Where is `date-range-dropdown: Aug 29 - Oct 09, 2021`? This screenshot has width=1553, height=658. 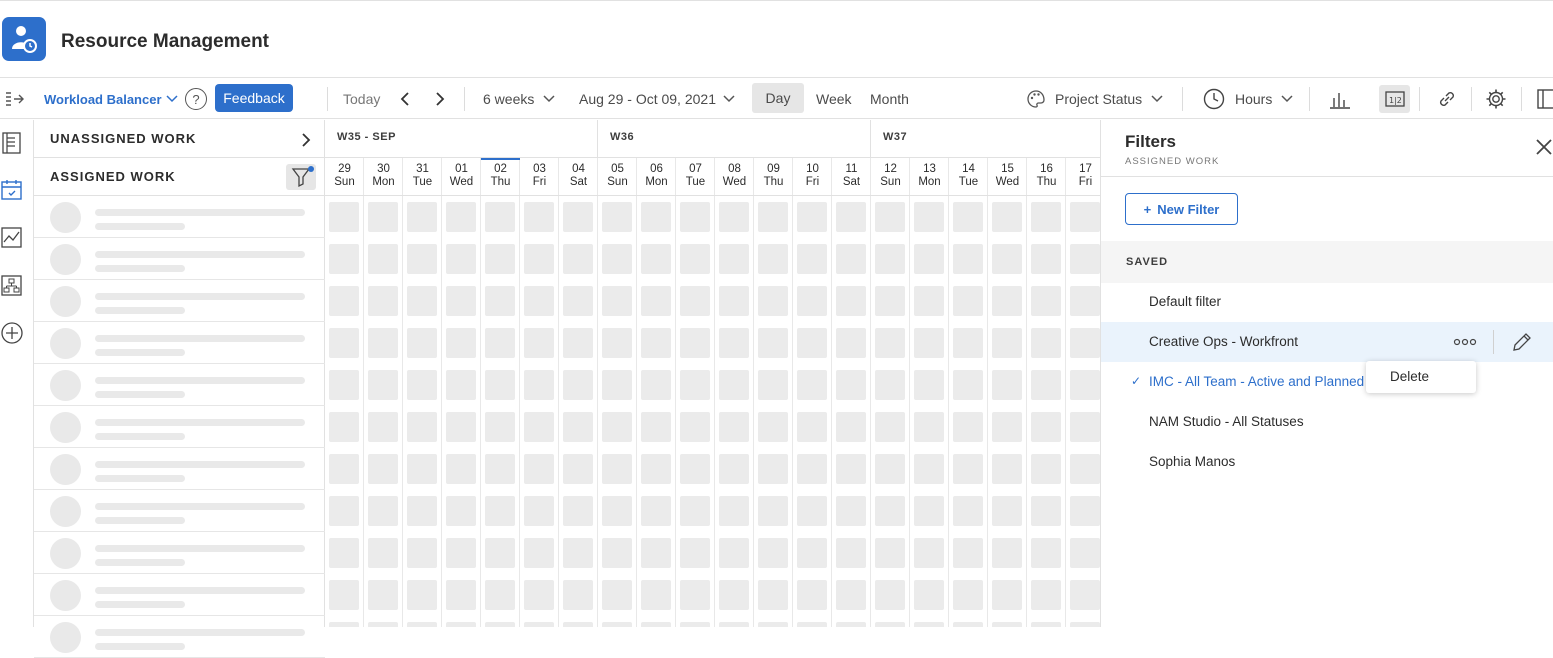 date-range-dropdown: Aug 29 - Oct 09, 2021 is located at coordinates (657, 99).